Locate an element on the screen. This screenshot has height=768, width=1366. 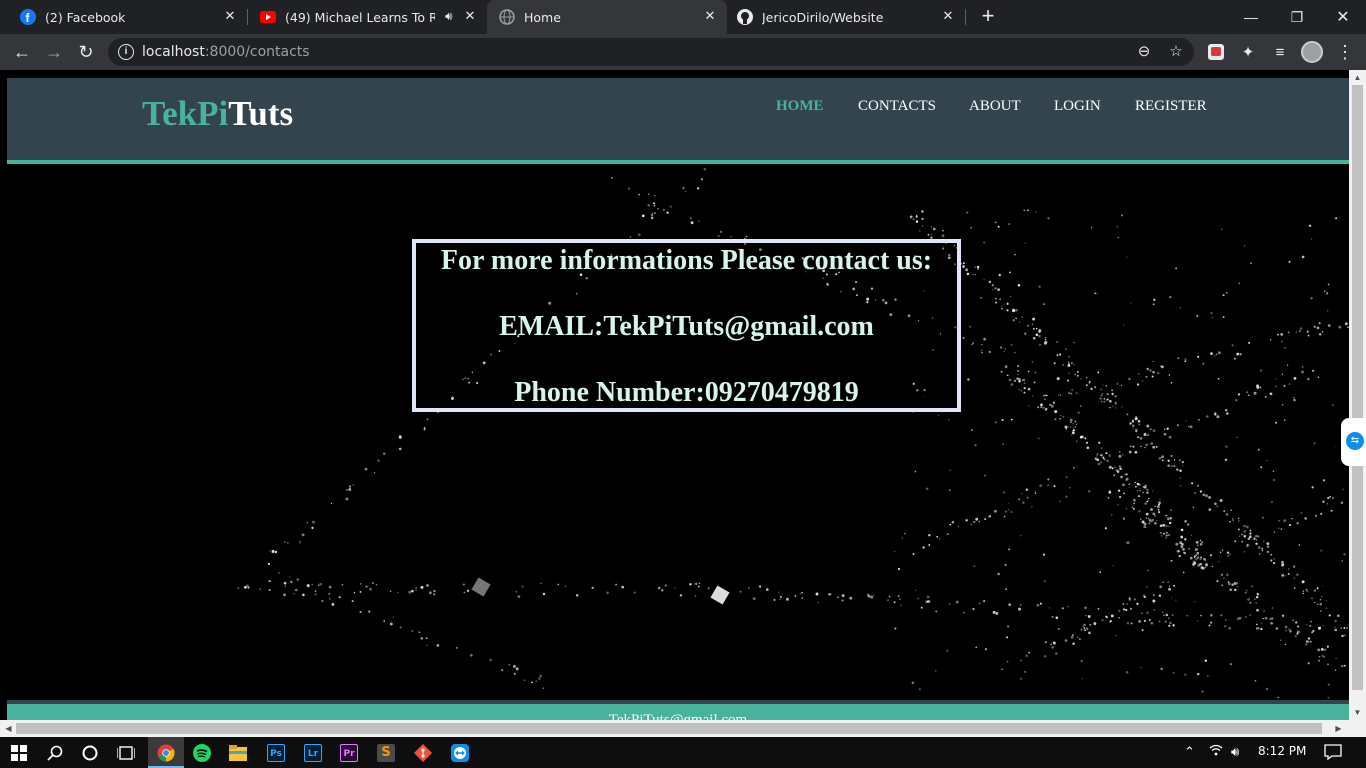
scroll-right-arrow-icon: ▶ is located at coordinates (1338, 728).